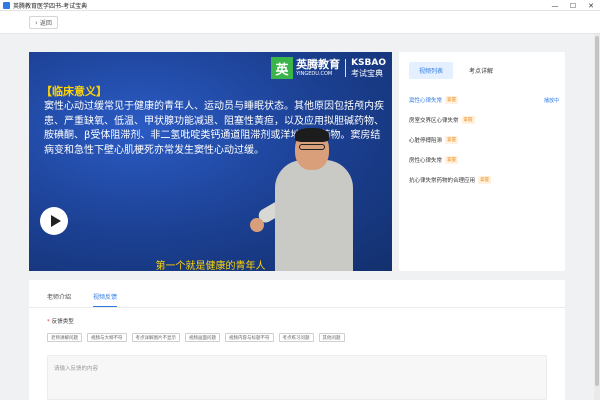 This screenshot has height=400, width=600. Describe the element at coordinates (64, 337) in the screenshot. I see `feedback-option: 老师讲解问题` at that location.